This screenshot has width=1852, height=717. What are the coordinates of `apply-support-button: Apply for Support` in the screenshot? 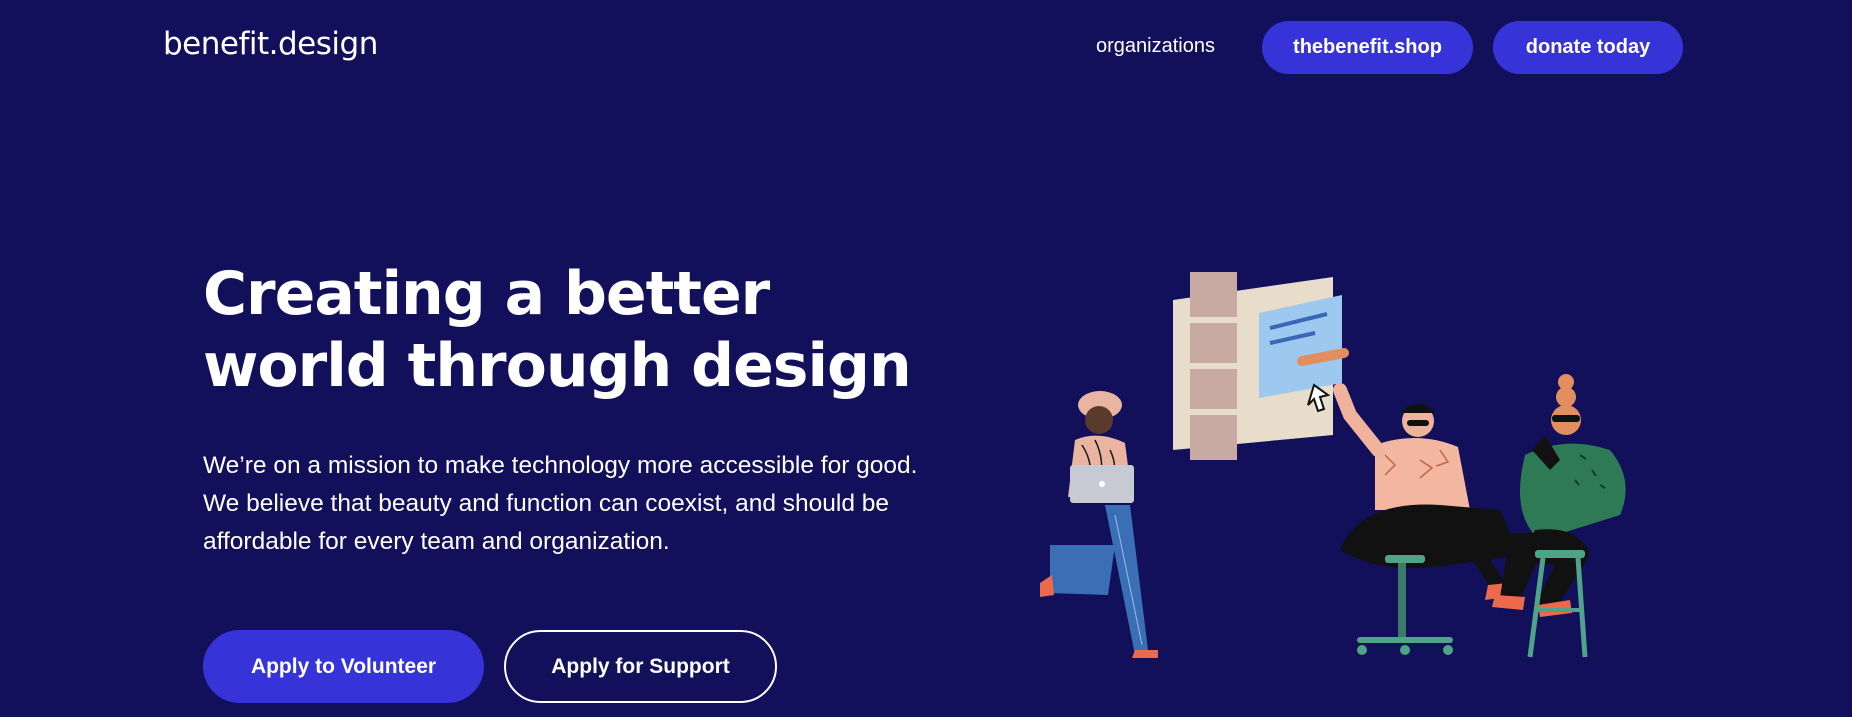 It's located at (640, 666).